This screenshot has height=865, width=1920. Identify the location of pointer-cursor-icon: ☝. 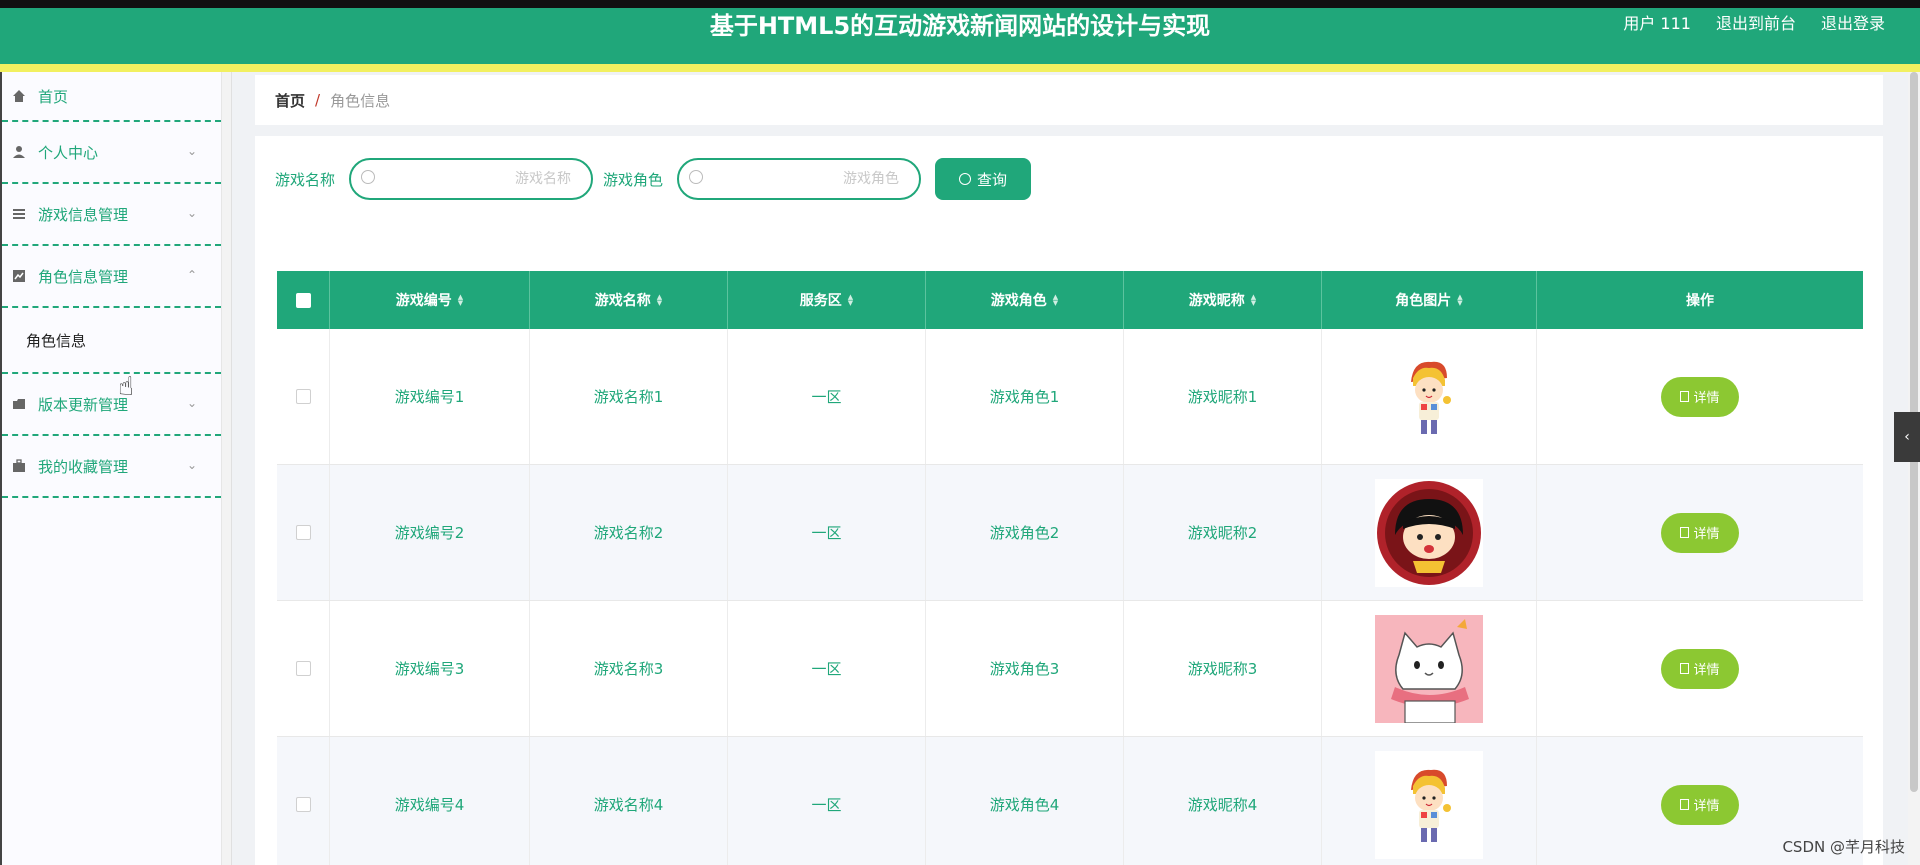
(126, 387).